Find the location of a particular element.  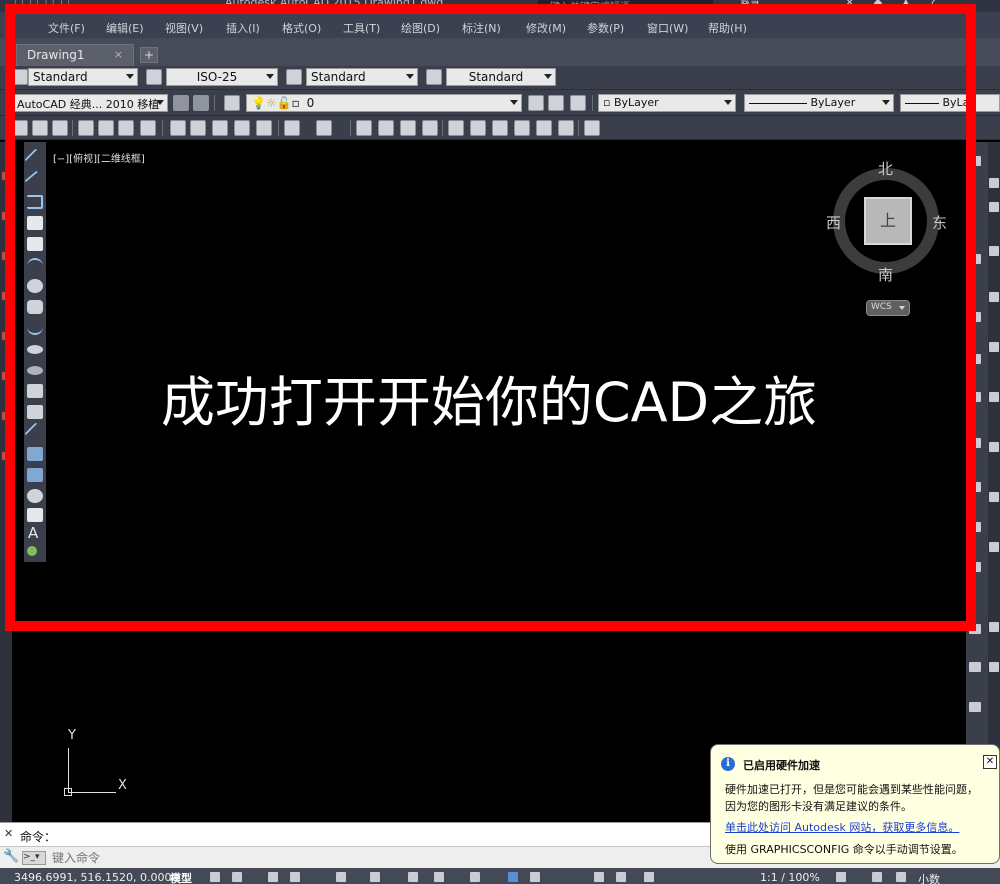

snap-parallel-icon is located at coordinates (994, 497).